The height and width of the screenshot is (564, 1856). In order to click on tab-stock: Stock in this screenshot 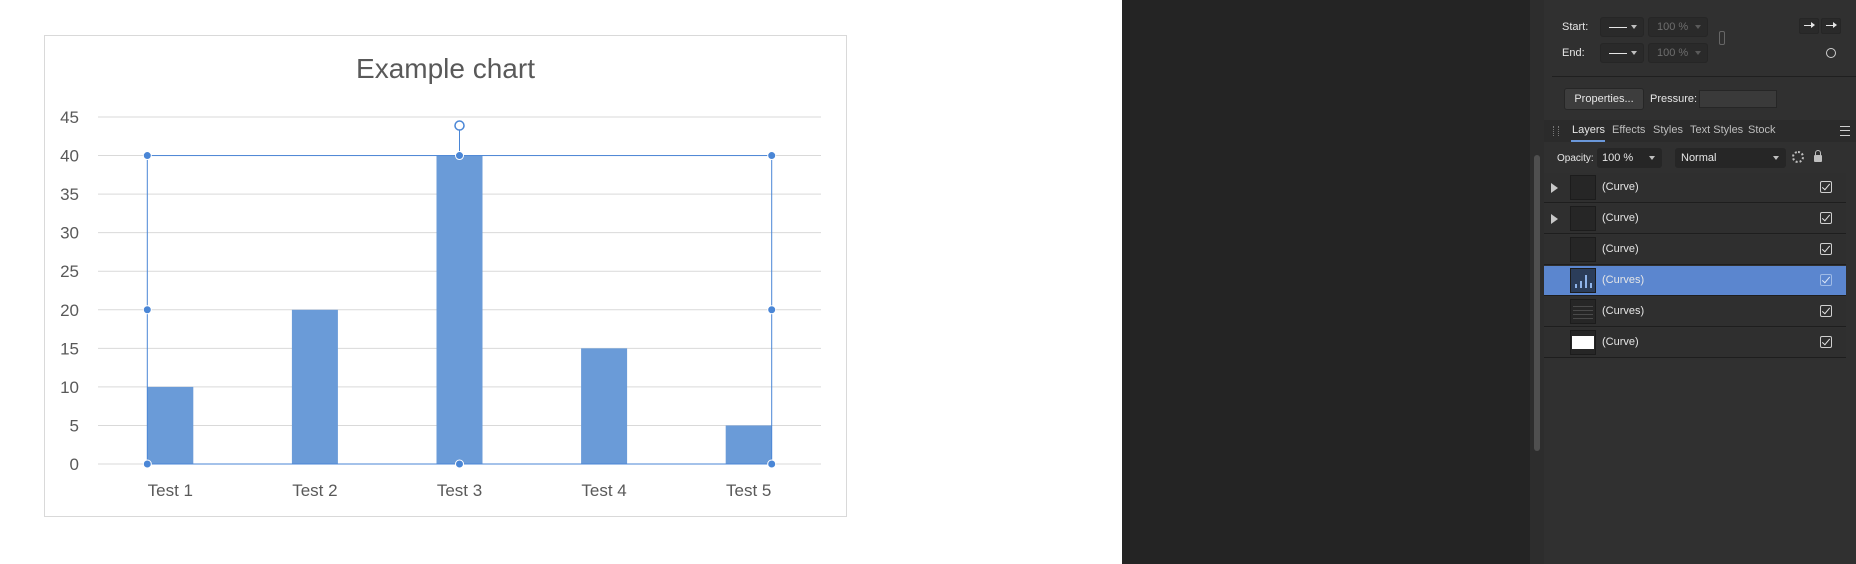, I will do `click(1762, 130)`.